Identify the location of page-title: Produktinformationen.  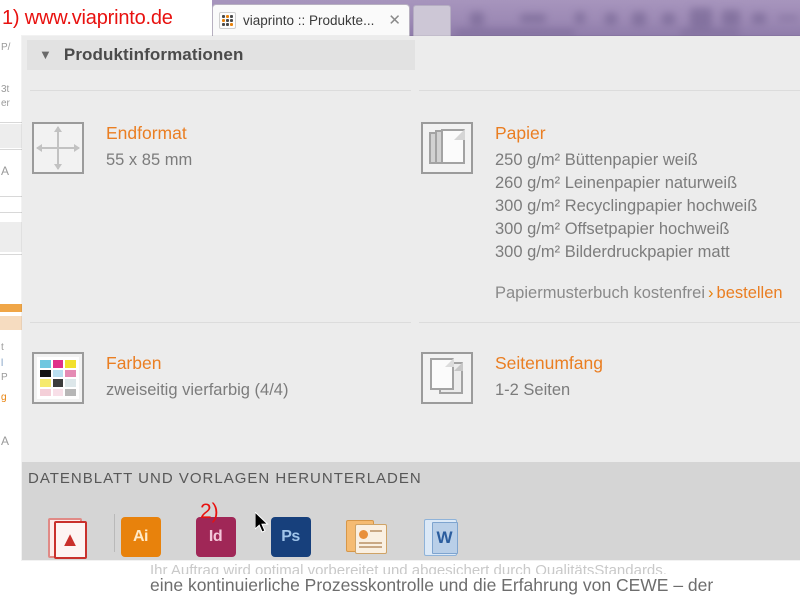
(153, 54).